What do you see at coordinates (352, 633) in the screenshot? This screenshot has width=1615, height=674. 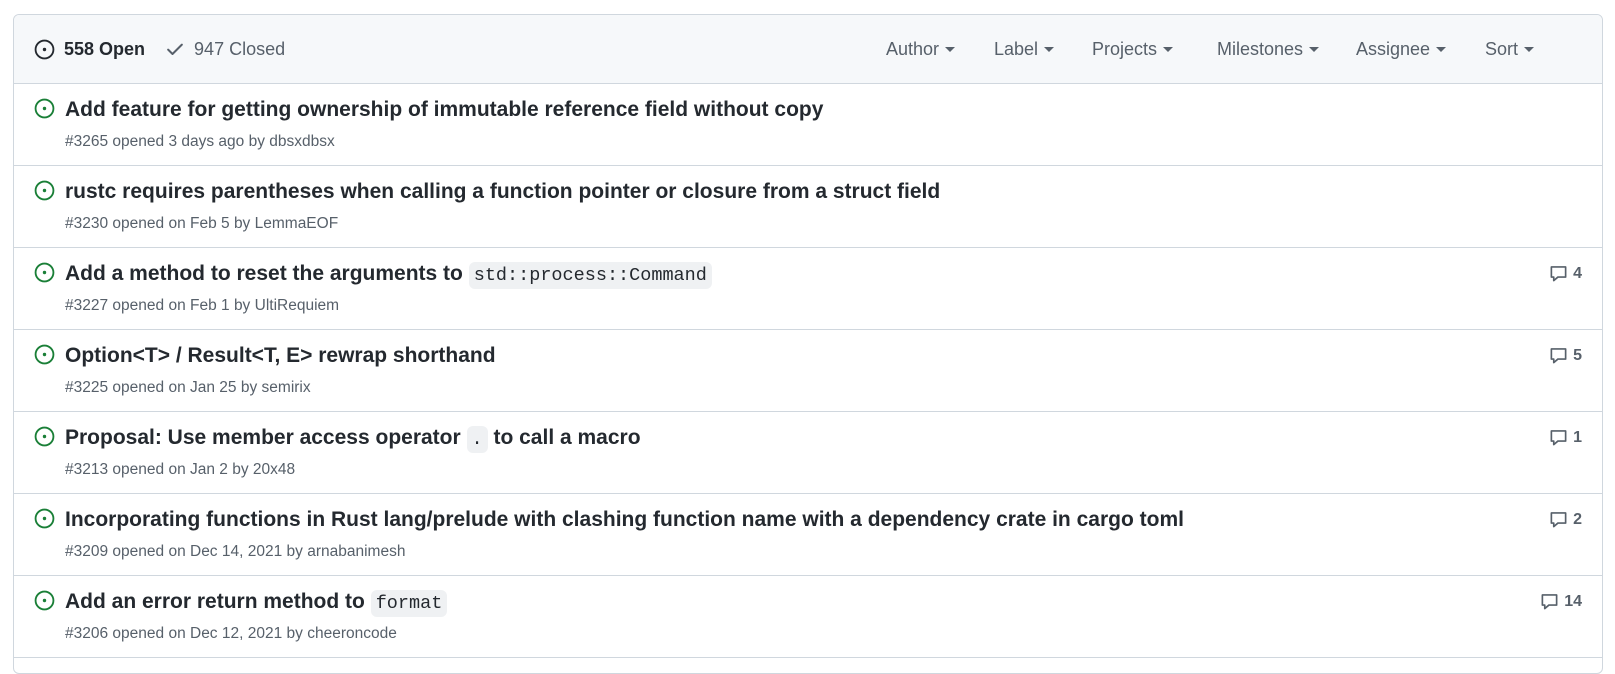 I see `issue-author-link: cheeroncode` at bounding box center [352, 633].